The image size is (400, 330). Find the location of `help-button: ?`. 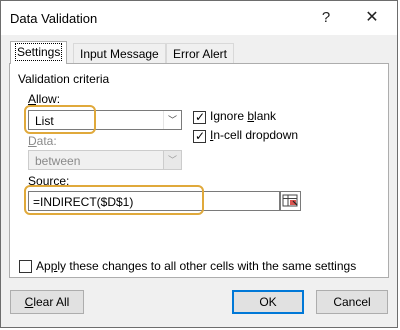

help-button: ? is located at coordinates (326, 18).